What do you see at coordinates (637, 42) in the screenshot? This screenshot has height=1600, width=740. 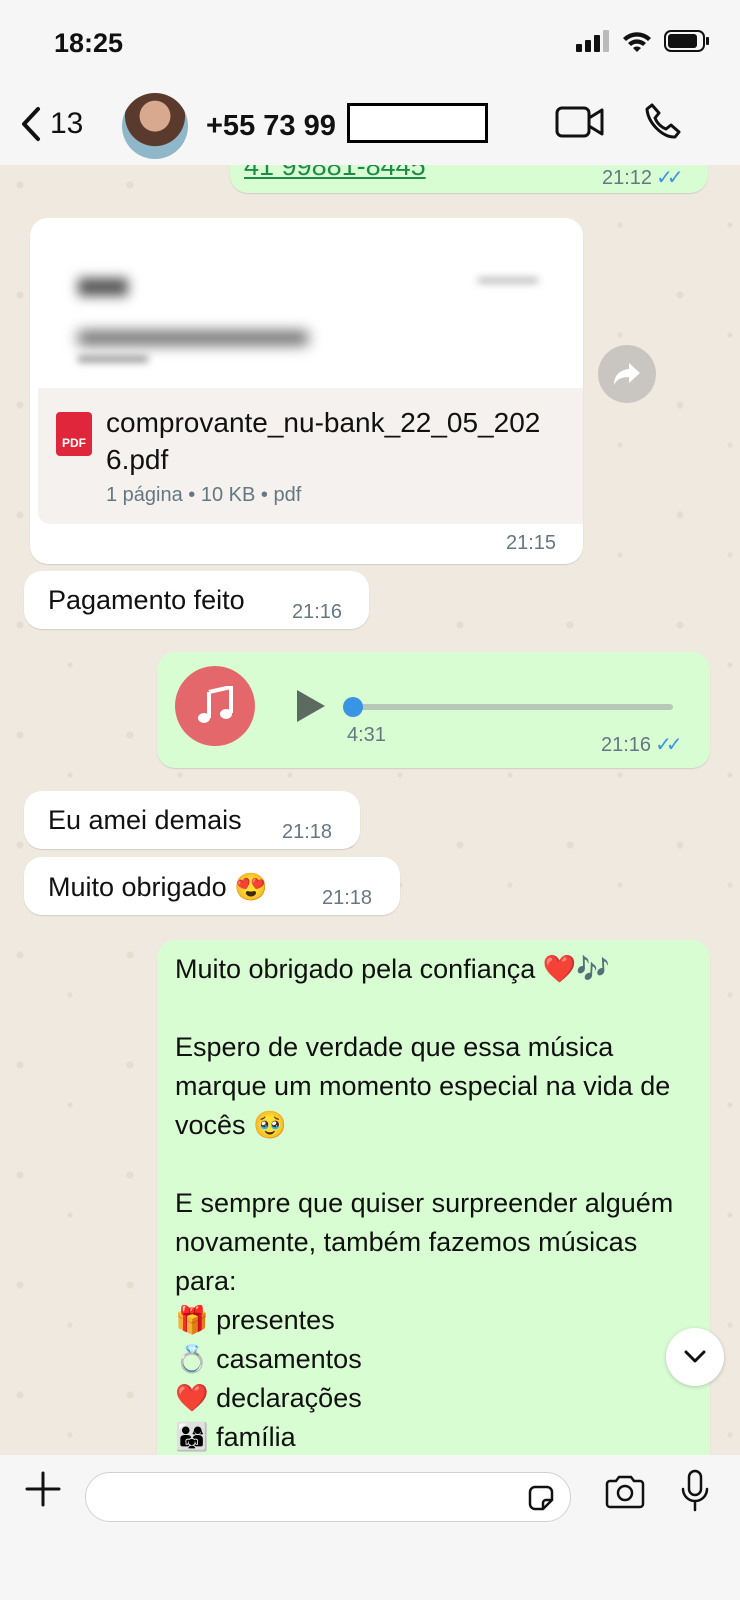 I see `wifi-icon` at bounding box center [637, 42].